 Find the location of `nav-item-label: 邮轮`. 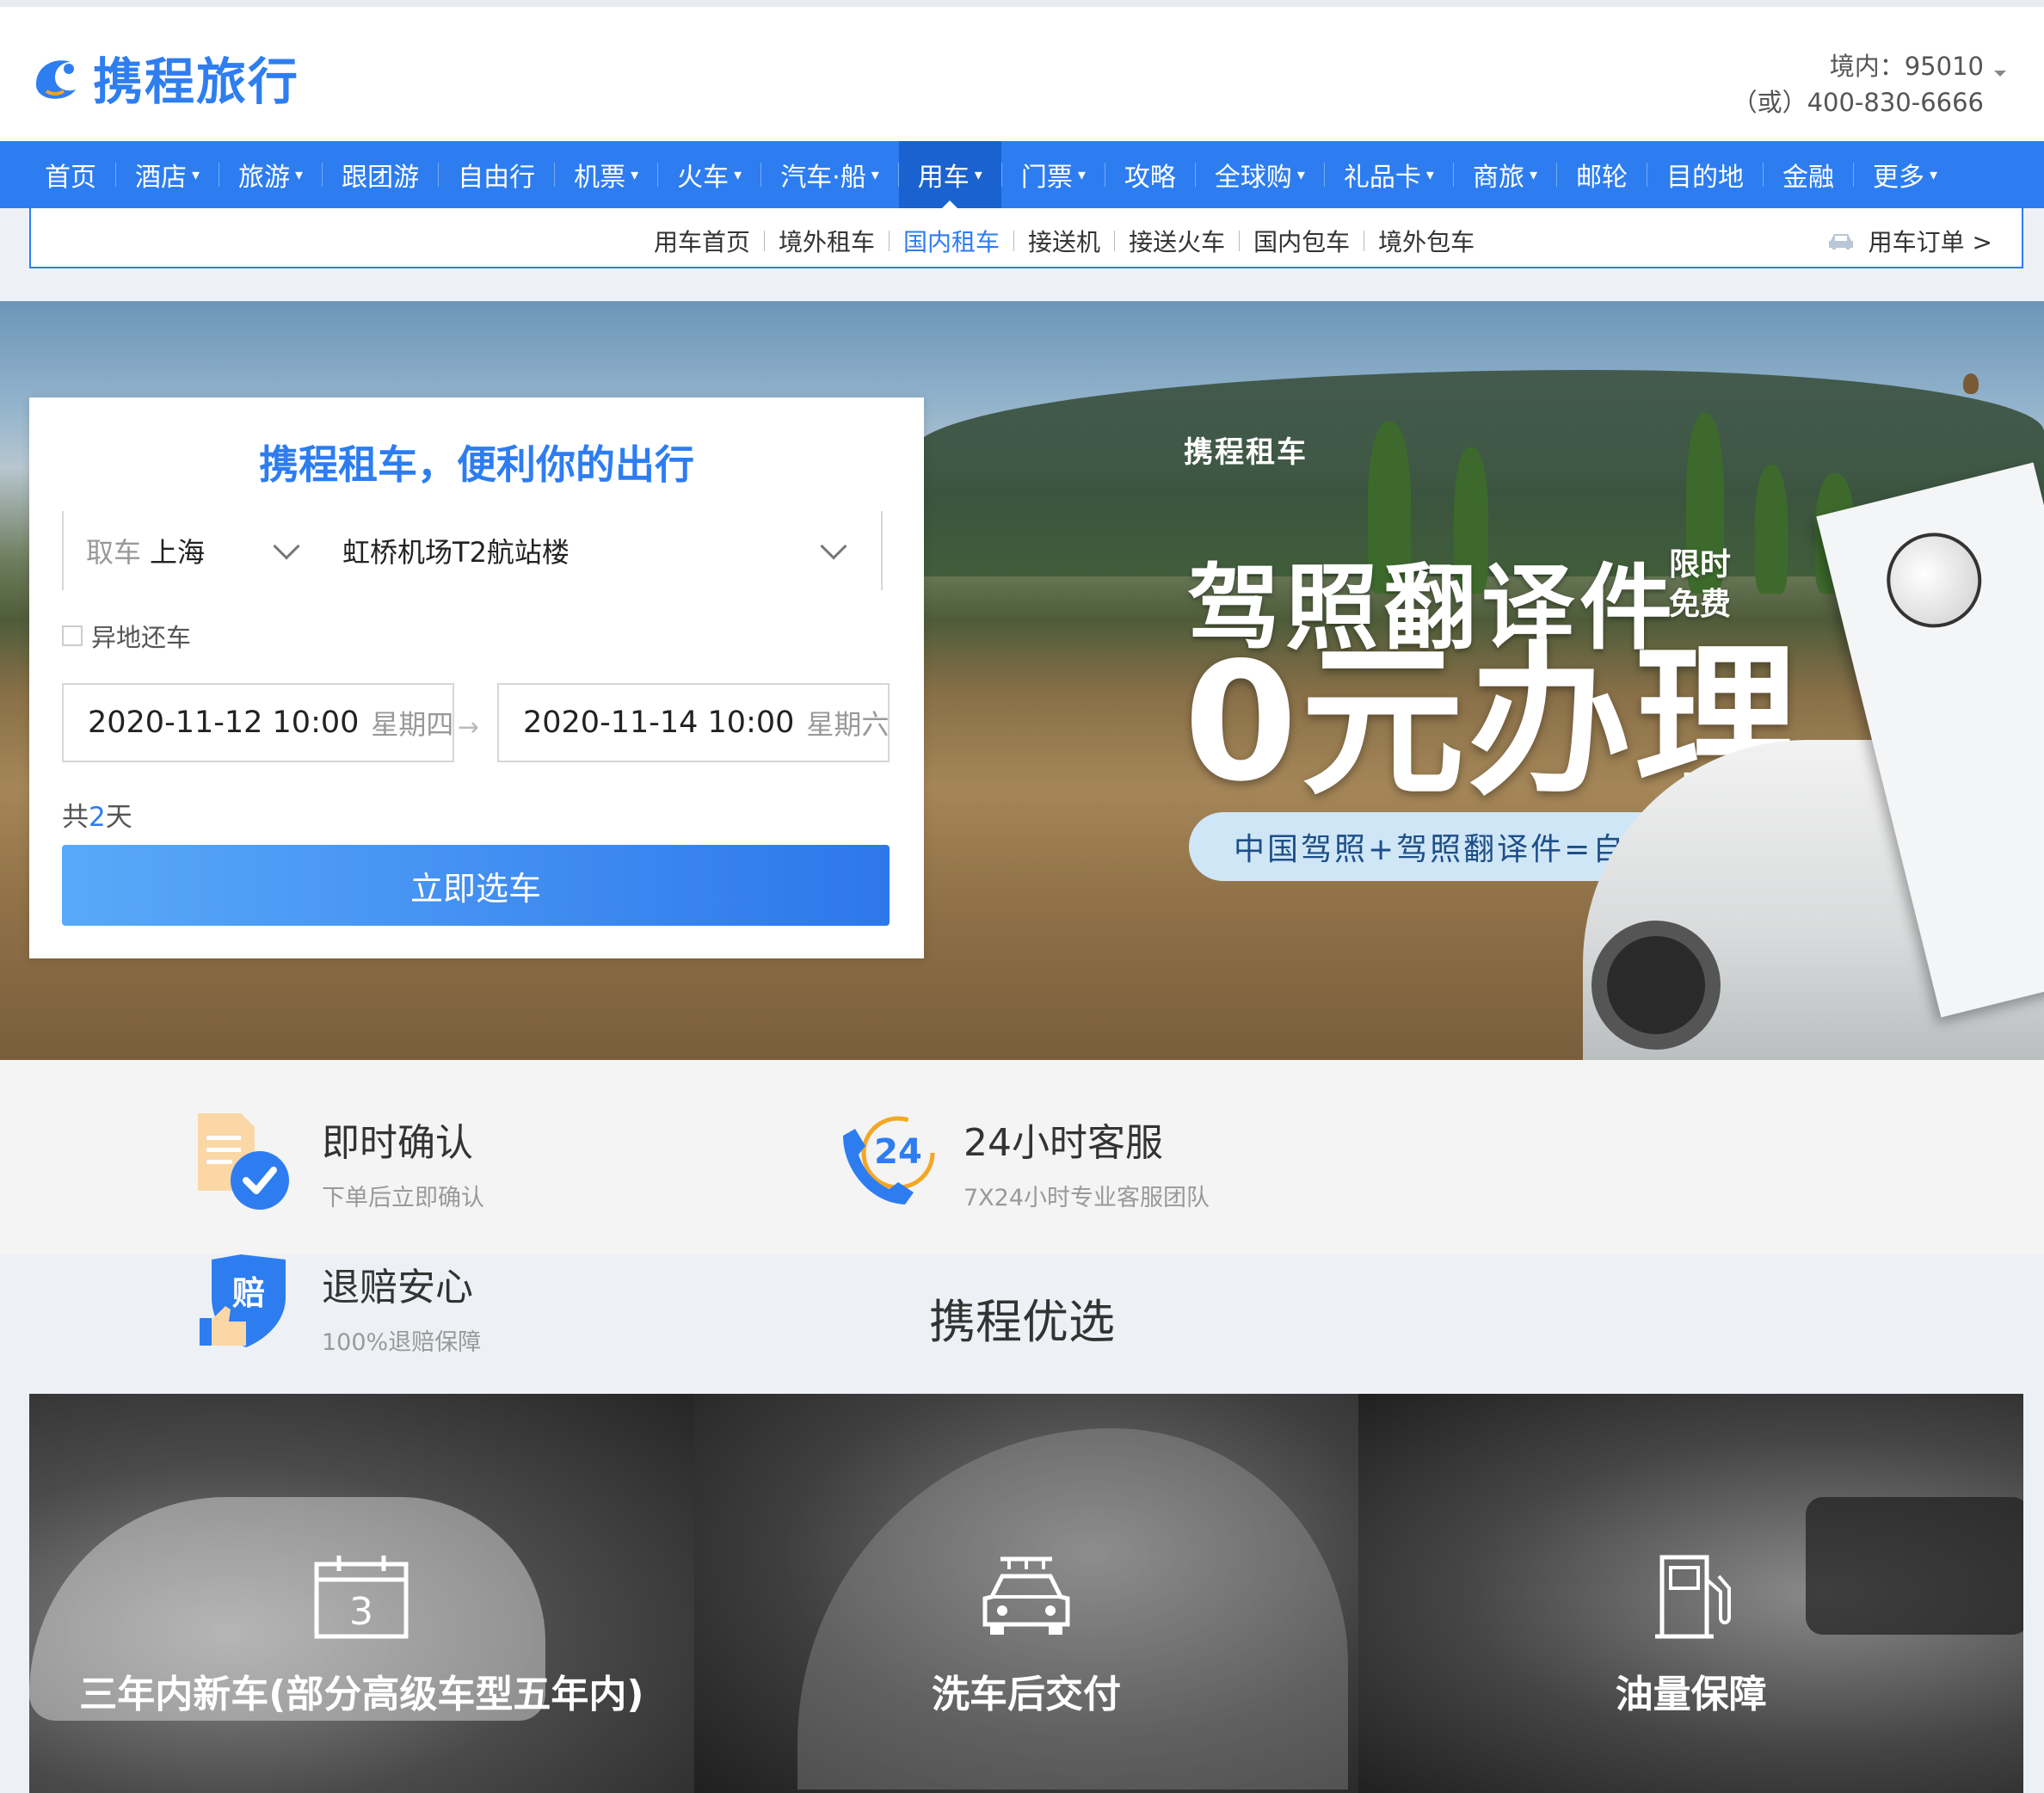

nav-item-label: 邮轮 is located at coordinates (1602, 178).